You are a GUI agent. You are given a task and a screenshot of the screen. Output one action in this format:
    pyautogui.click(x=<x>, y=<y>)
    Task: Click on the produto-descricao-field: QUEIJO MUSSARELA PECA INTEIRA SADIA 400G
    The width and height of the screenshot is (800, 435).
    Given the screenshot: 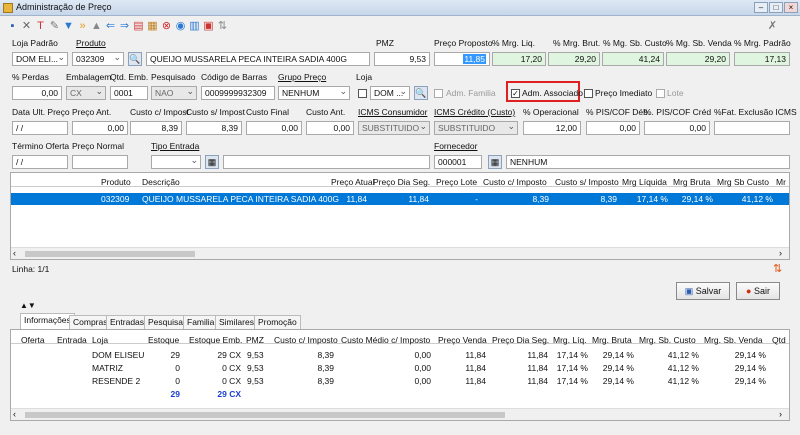 What is the action you would take?
    pyautogui.click(x=258, y=59)
    